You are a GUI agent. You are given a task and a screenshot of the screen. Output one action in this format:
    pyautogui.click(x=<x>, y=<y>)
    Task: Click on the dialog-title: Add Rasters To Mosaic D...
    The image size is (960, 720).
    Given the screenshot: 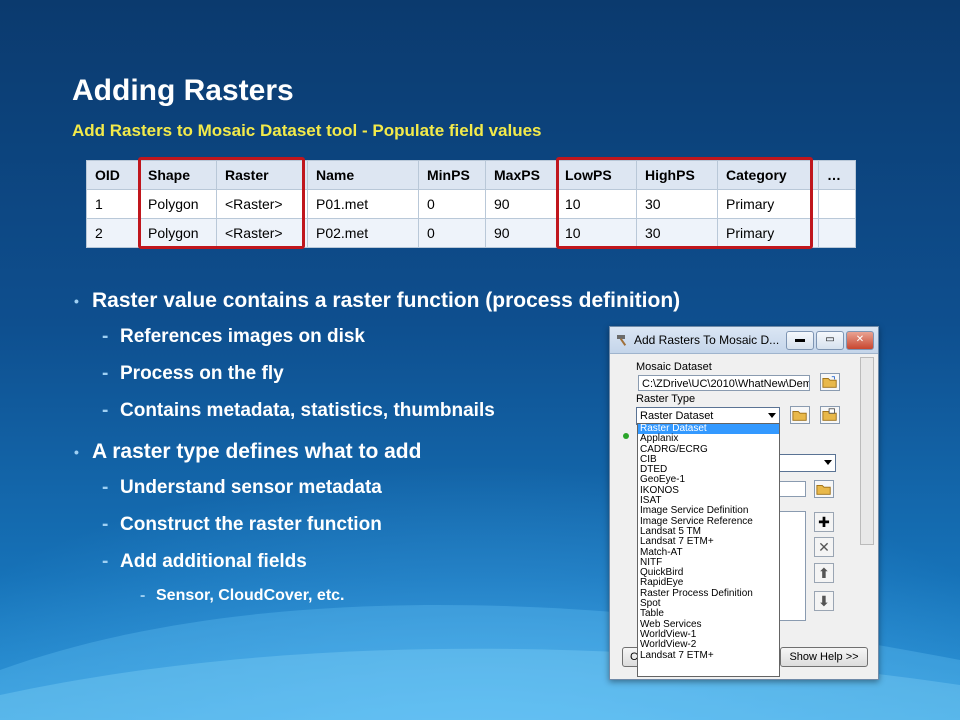 What is the action you would take?
    pyautogui.click(x=707, y=340)
    